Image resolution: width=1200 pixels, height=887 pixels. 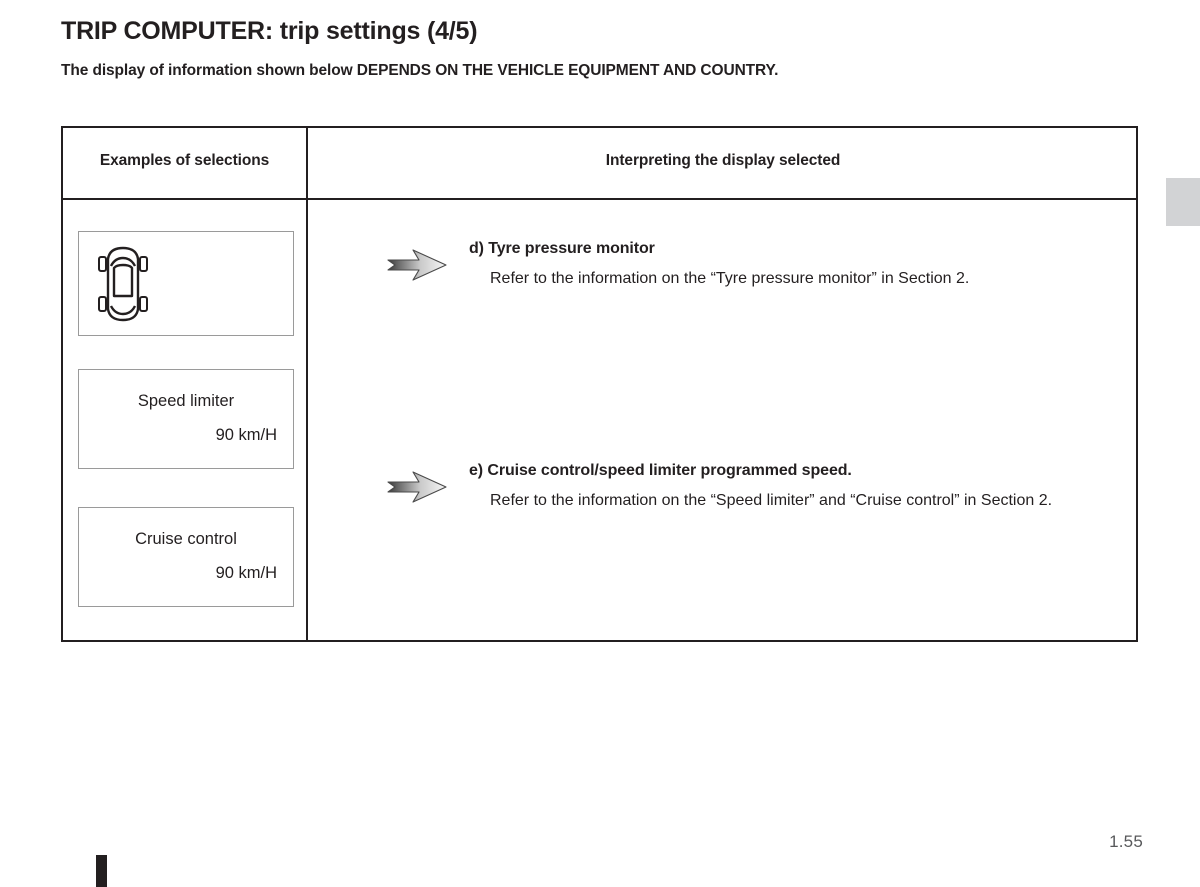 I want to click on display-box-speed-limiter: Speed limiter 90 km/H, so click(x=186, y=419).